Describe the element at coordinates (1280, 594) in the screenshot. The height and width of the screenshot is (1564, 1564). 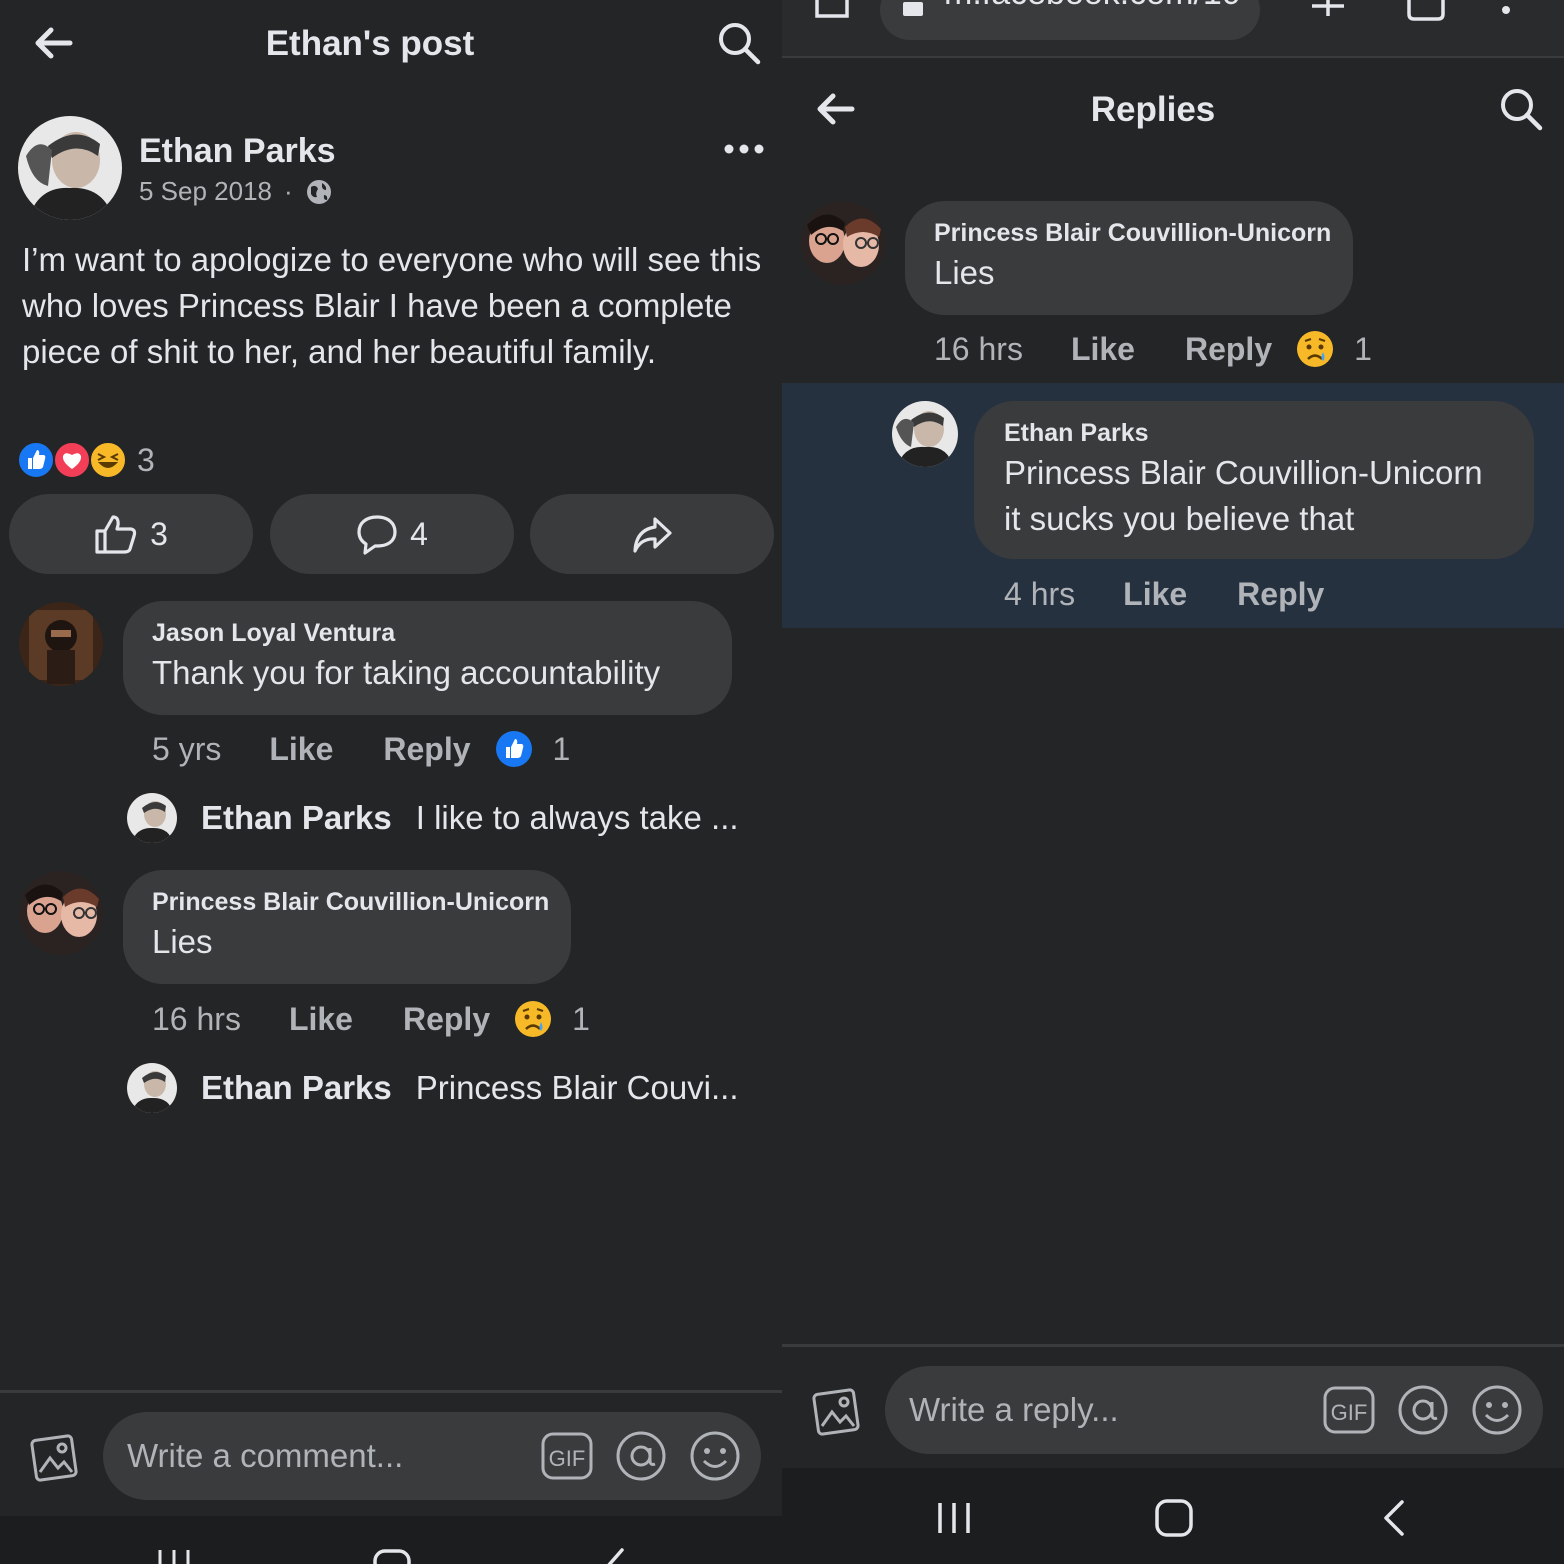
I see `reply-reply-button: Reply` at that location.